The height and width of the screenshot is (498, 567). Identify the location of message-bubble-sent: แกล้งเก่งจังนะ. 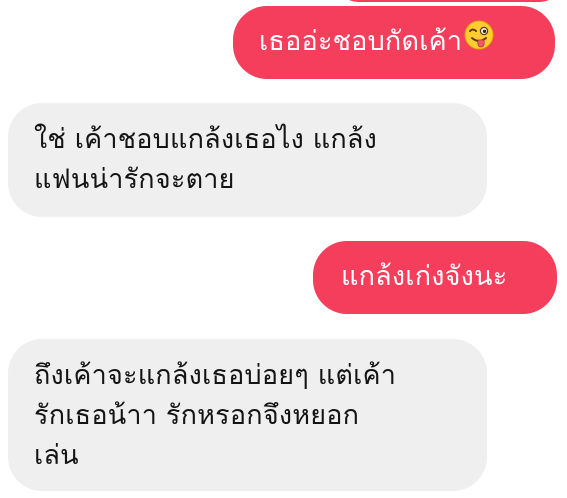
(435, 277).